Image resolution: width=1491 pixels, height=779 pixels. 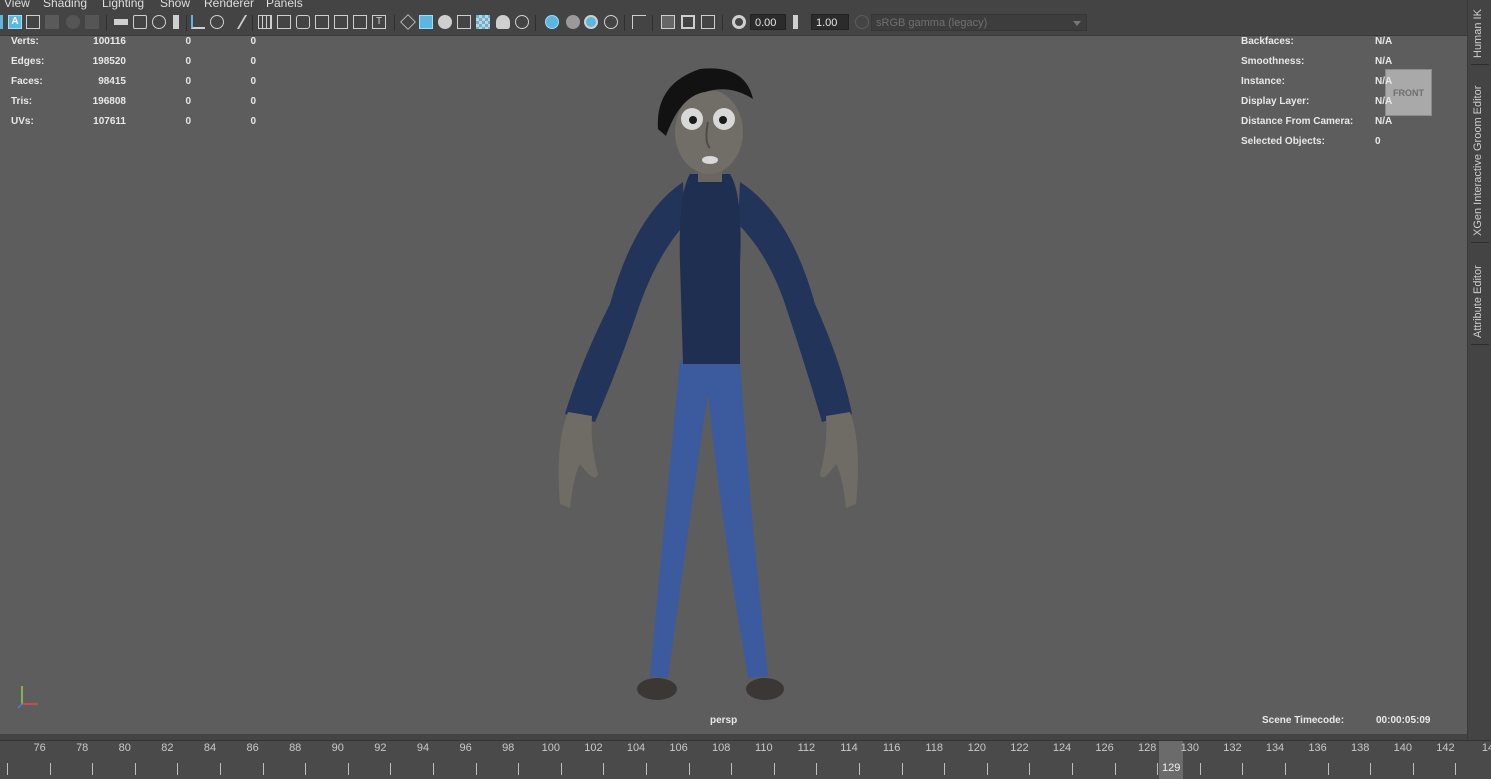 I want to click on hud-label: Distance From Camera:, so click(x=1297, y=121).